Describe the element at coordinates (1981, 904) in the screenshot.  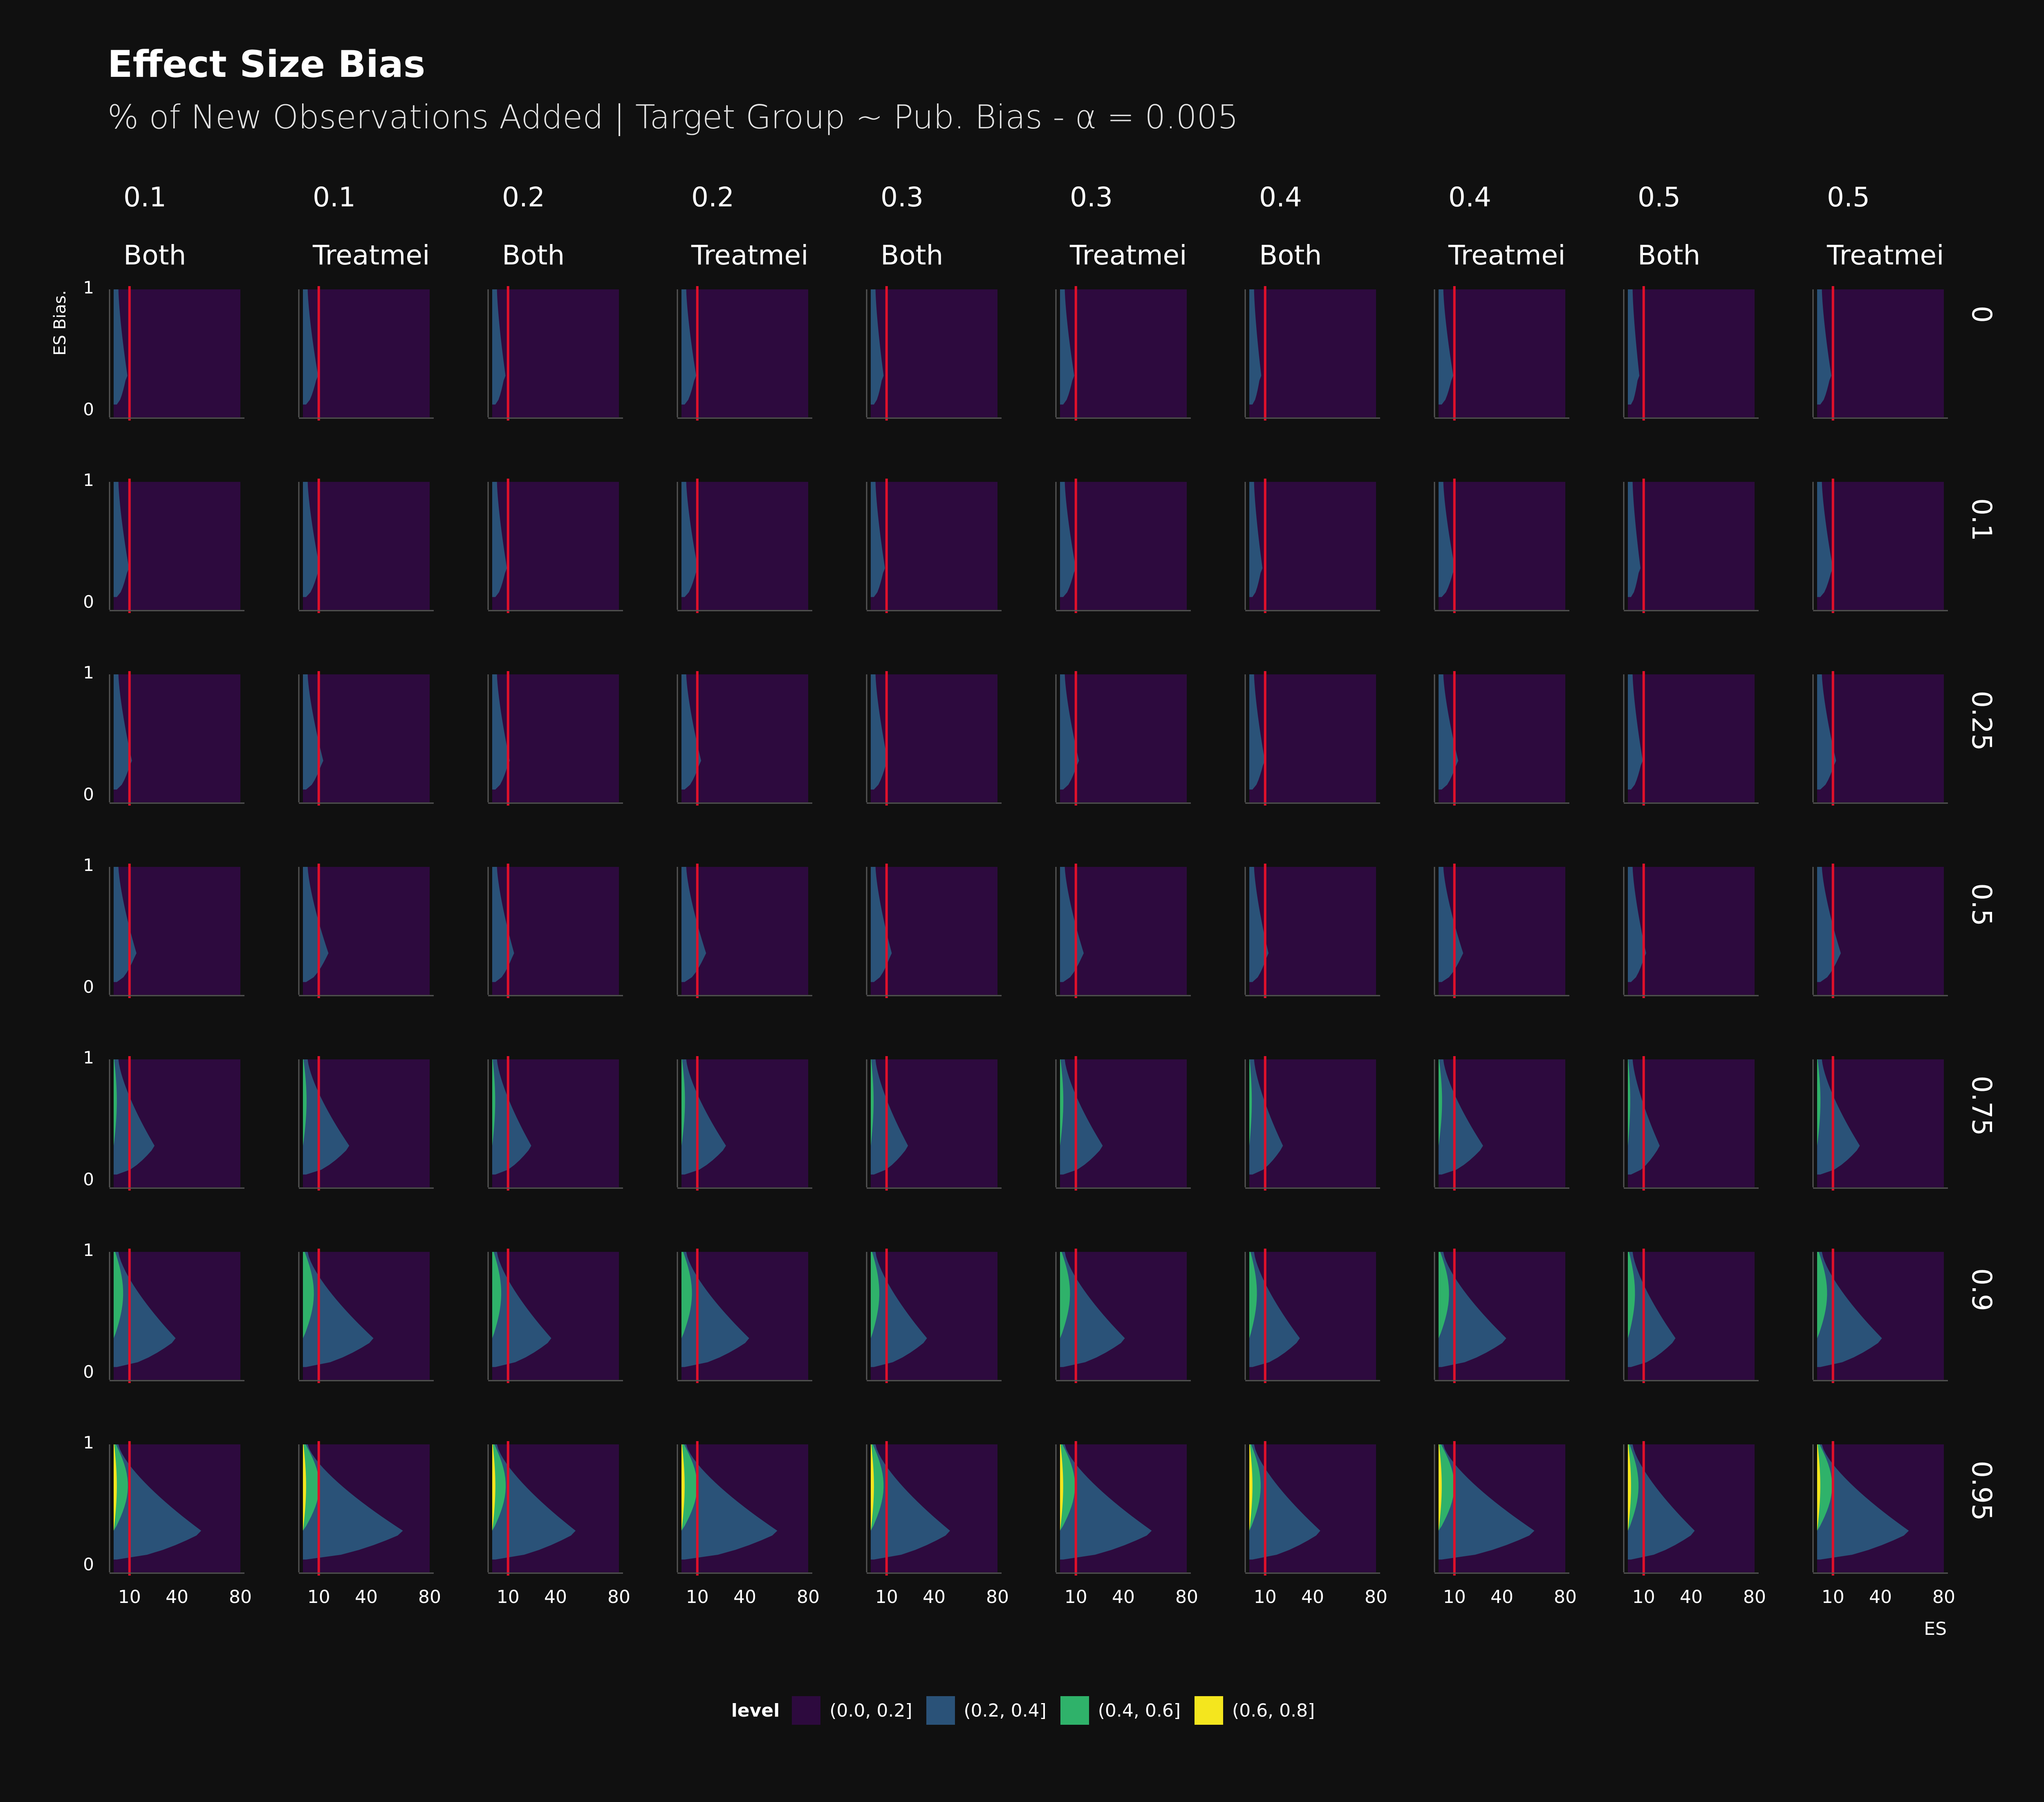
I see `row-facet-label: 0.5` at that location.